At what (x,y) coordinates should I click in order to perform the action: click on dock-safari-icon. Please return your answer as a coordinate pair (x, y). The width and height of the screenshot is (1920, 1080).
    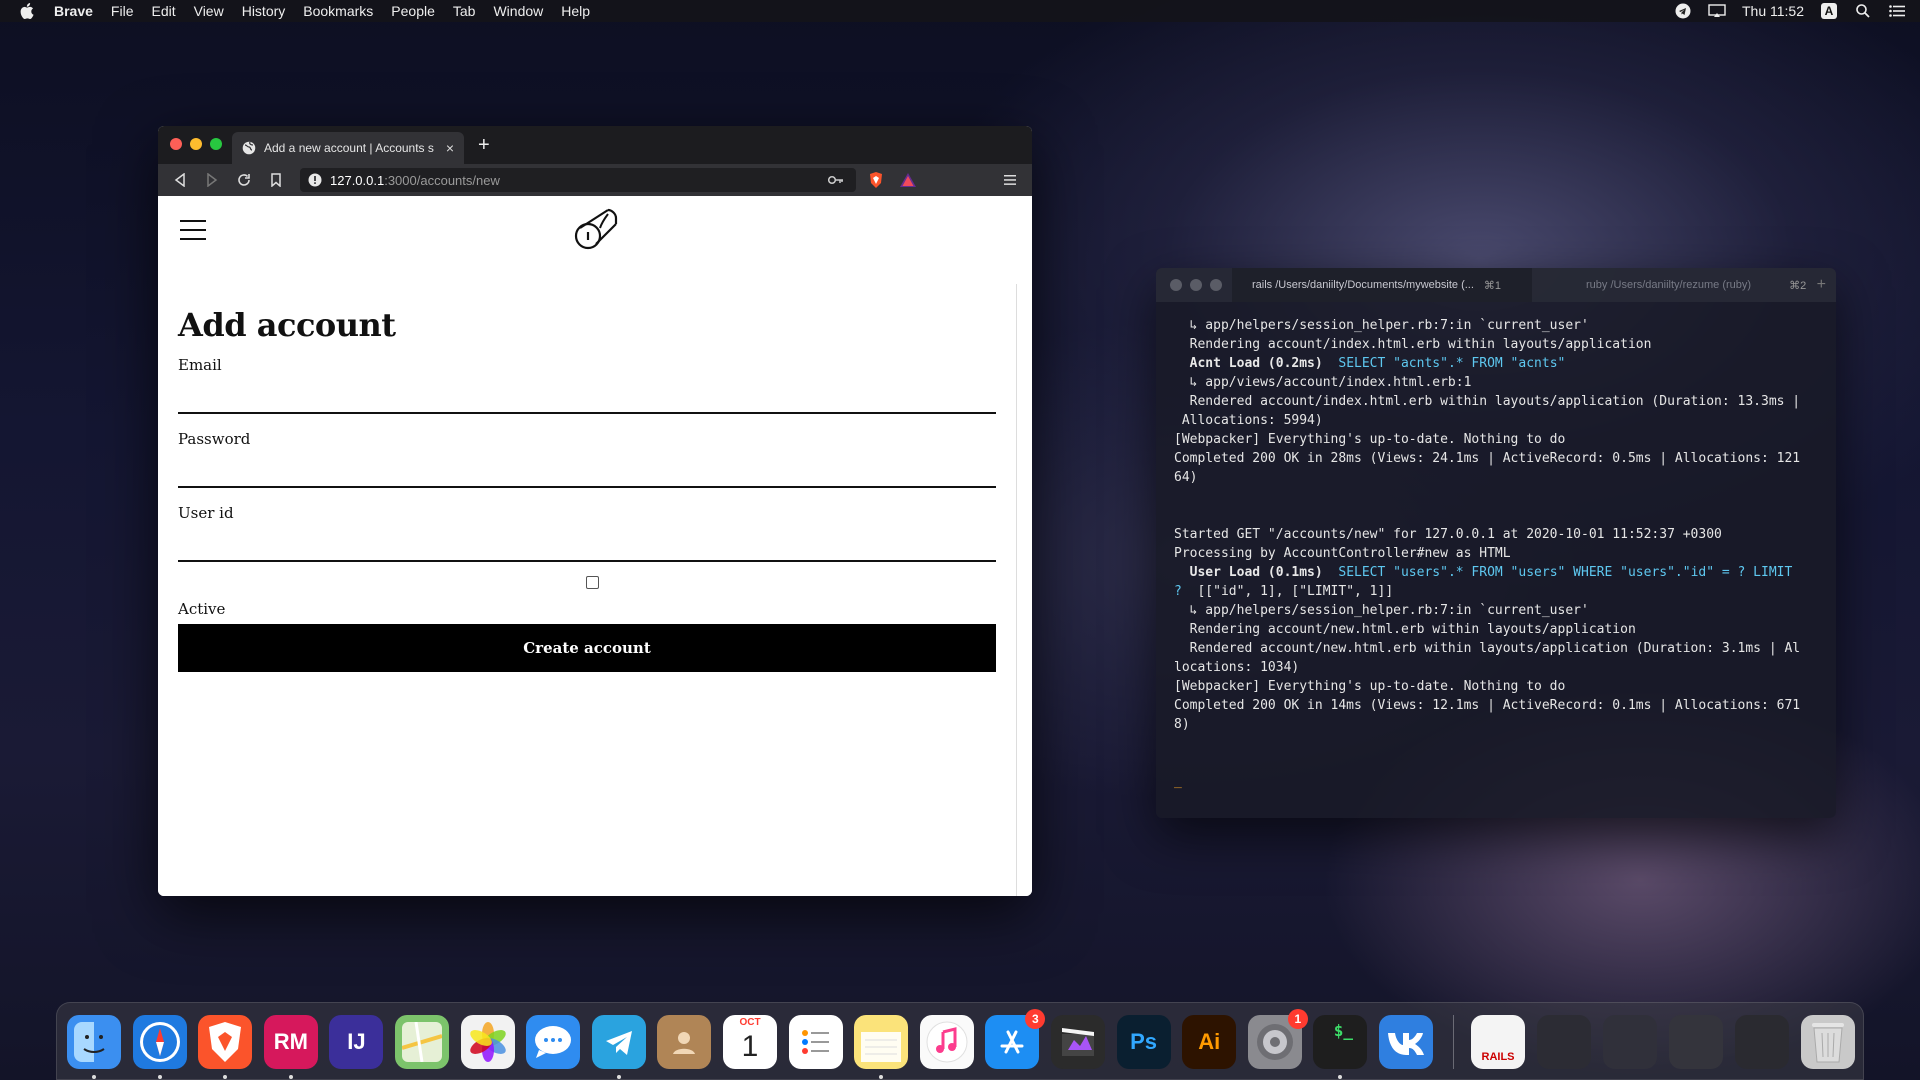
    Looking at the image, I should click on (159, 1042).